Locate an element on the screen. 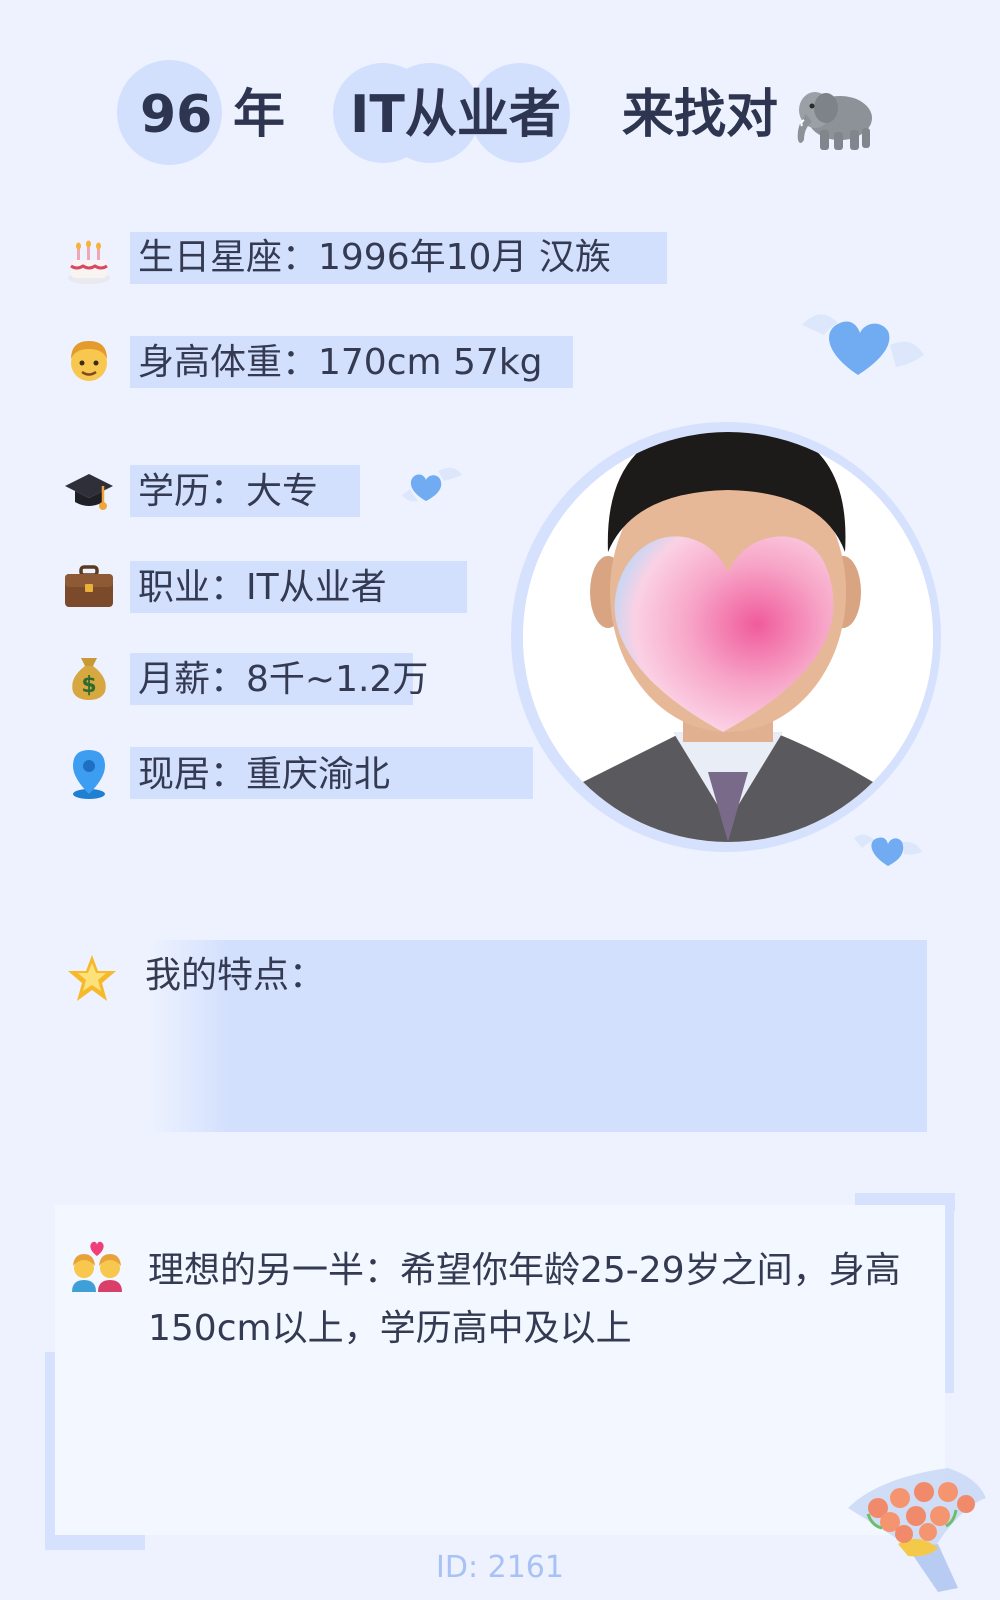 The height and width of the screenshot is (1600, 1000). briefcase-icon is located at coordinates (88, 587).